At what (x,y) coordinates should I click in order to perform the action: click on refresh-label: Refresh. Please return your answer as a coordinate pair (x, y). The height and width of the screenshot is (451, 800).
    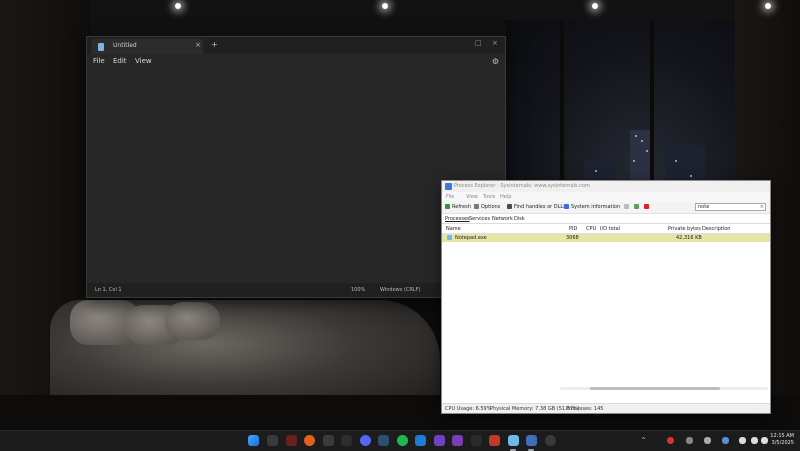
    Looking at the image, I should click on (461, 207).